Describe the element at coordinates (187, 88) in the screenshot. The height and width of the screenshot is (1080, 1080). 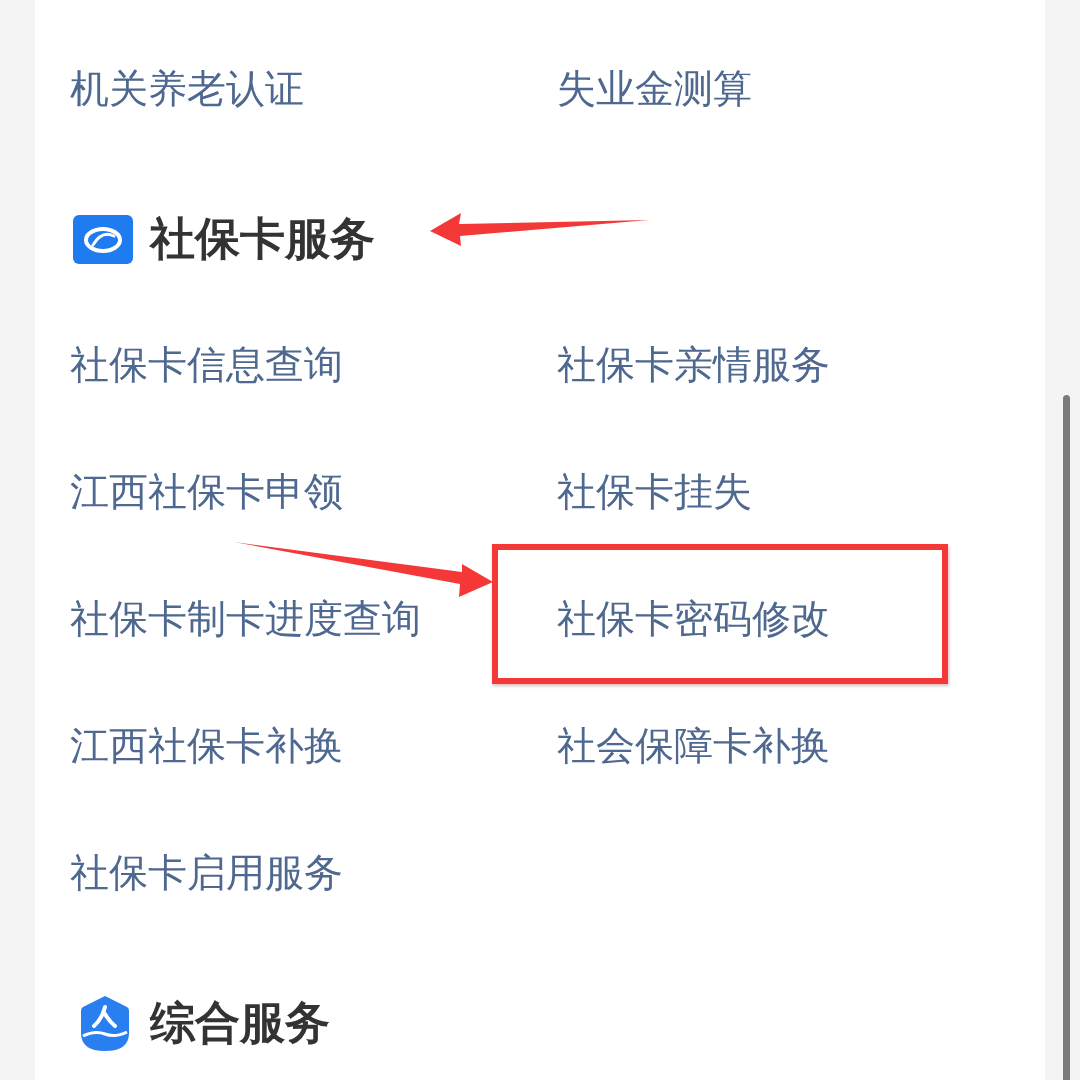
I see `service-link: 机关养老认证` at that location.